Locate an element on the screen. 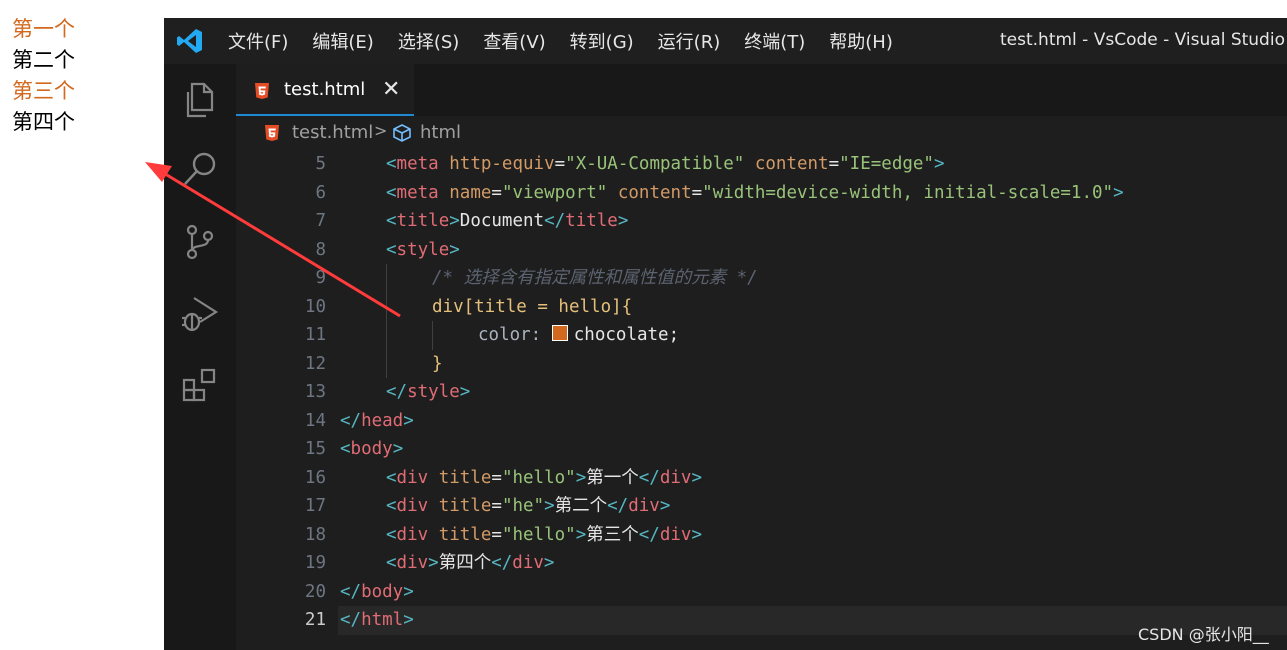  menu-edit: 编辑(E) is located at coordinates (342, 41).